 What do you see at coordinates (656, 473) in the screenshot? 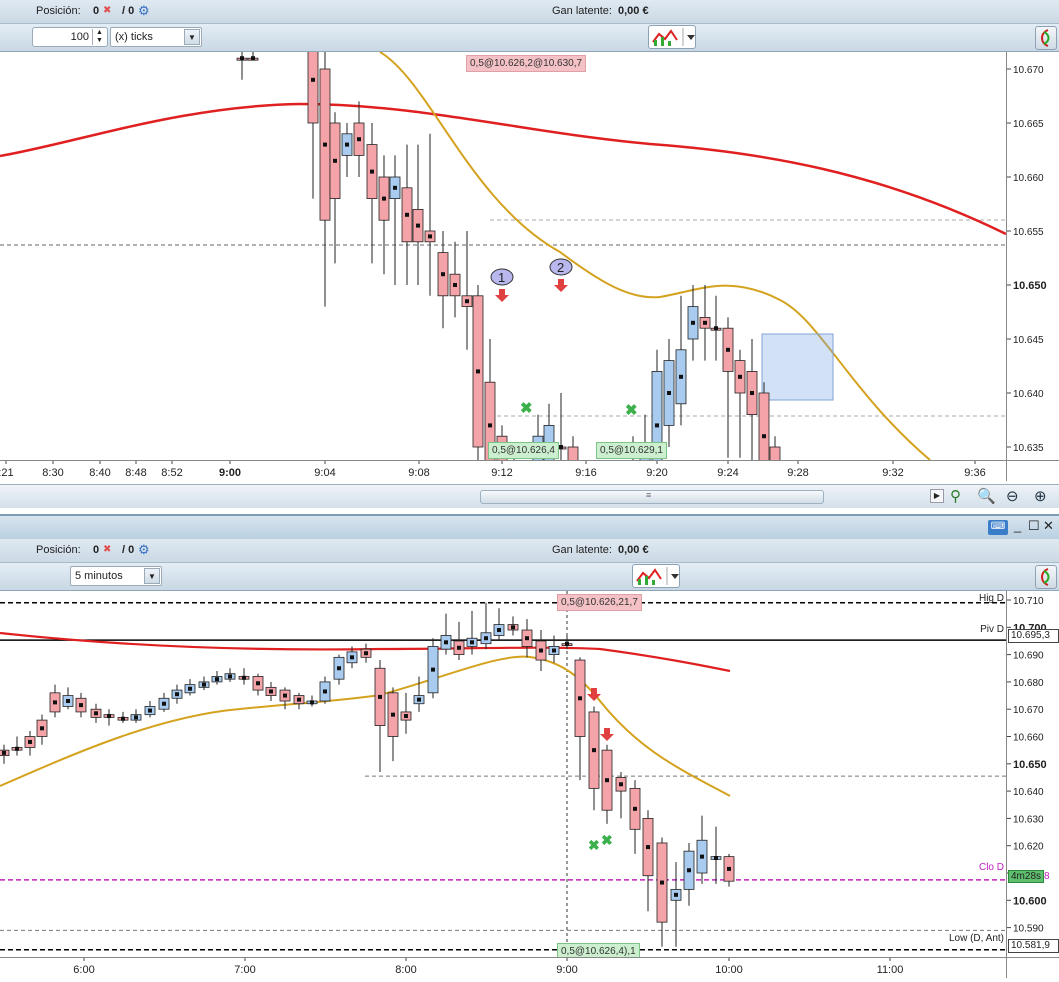
I see `time-tick-label: 9:20` at bounding box center [656, 473].